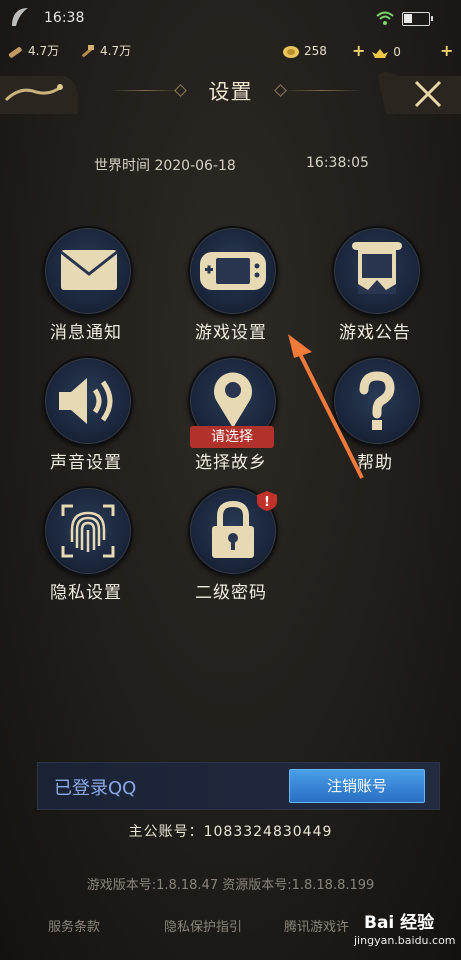 The image size is (461, 960). I want to click on resource-coins: 258, so click(304, 51).